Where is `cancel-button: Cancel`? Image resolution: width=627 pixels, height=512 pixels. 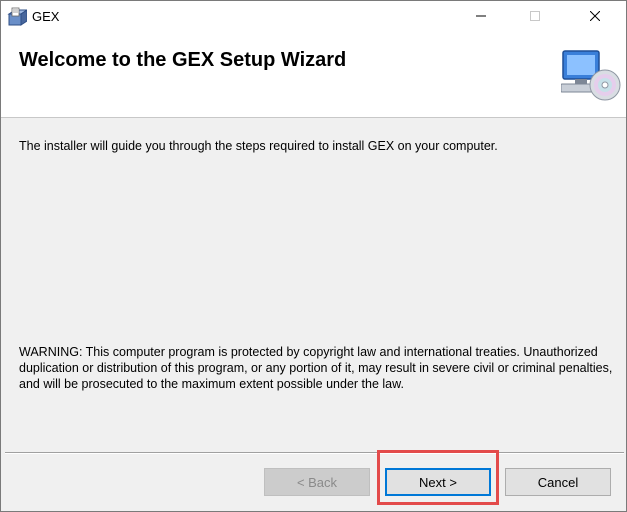 cancel-button: Cancel is located at coordinates (558, 482).